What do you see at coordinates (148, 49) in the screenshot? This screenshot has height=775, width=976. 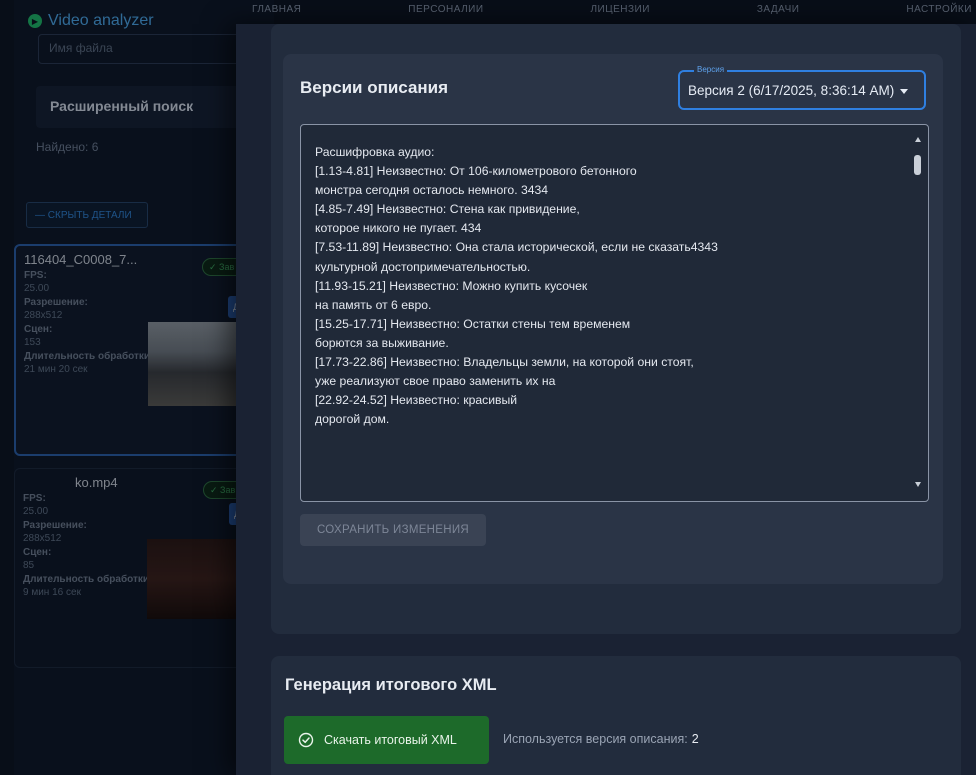 I see `file-name-input: Имя файла` at bounding box center [148, 49].